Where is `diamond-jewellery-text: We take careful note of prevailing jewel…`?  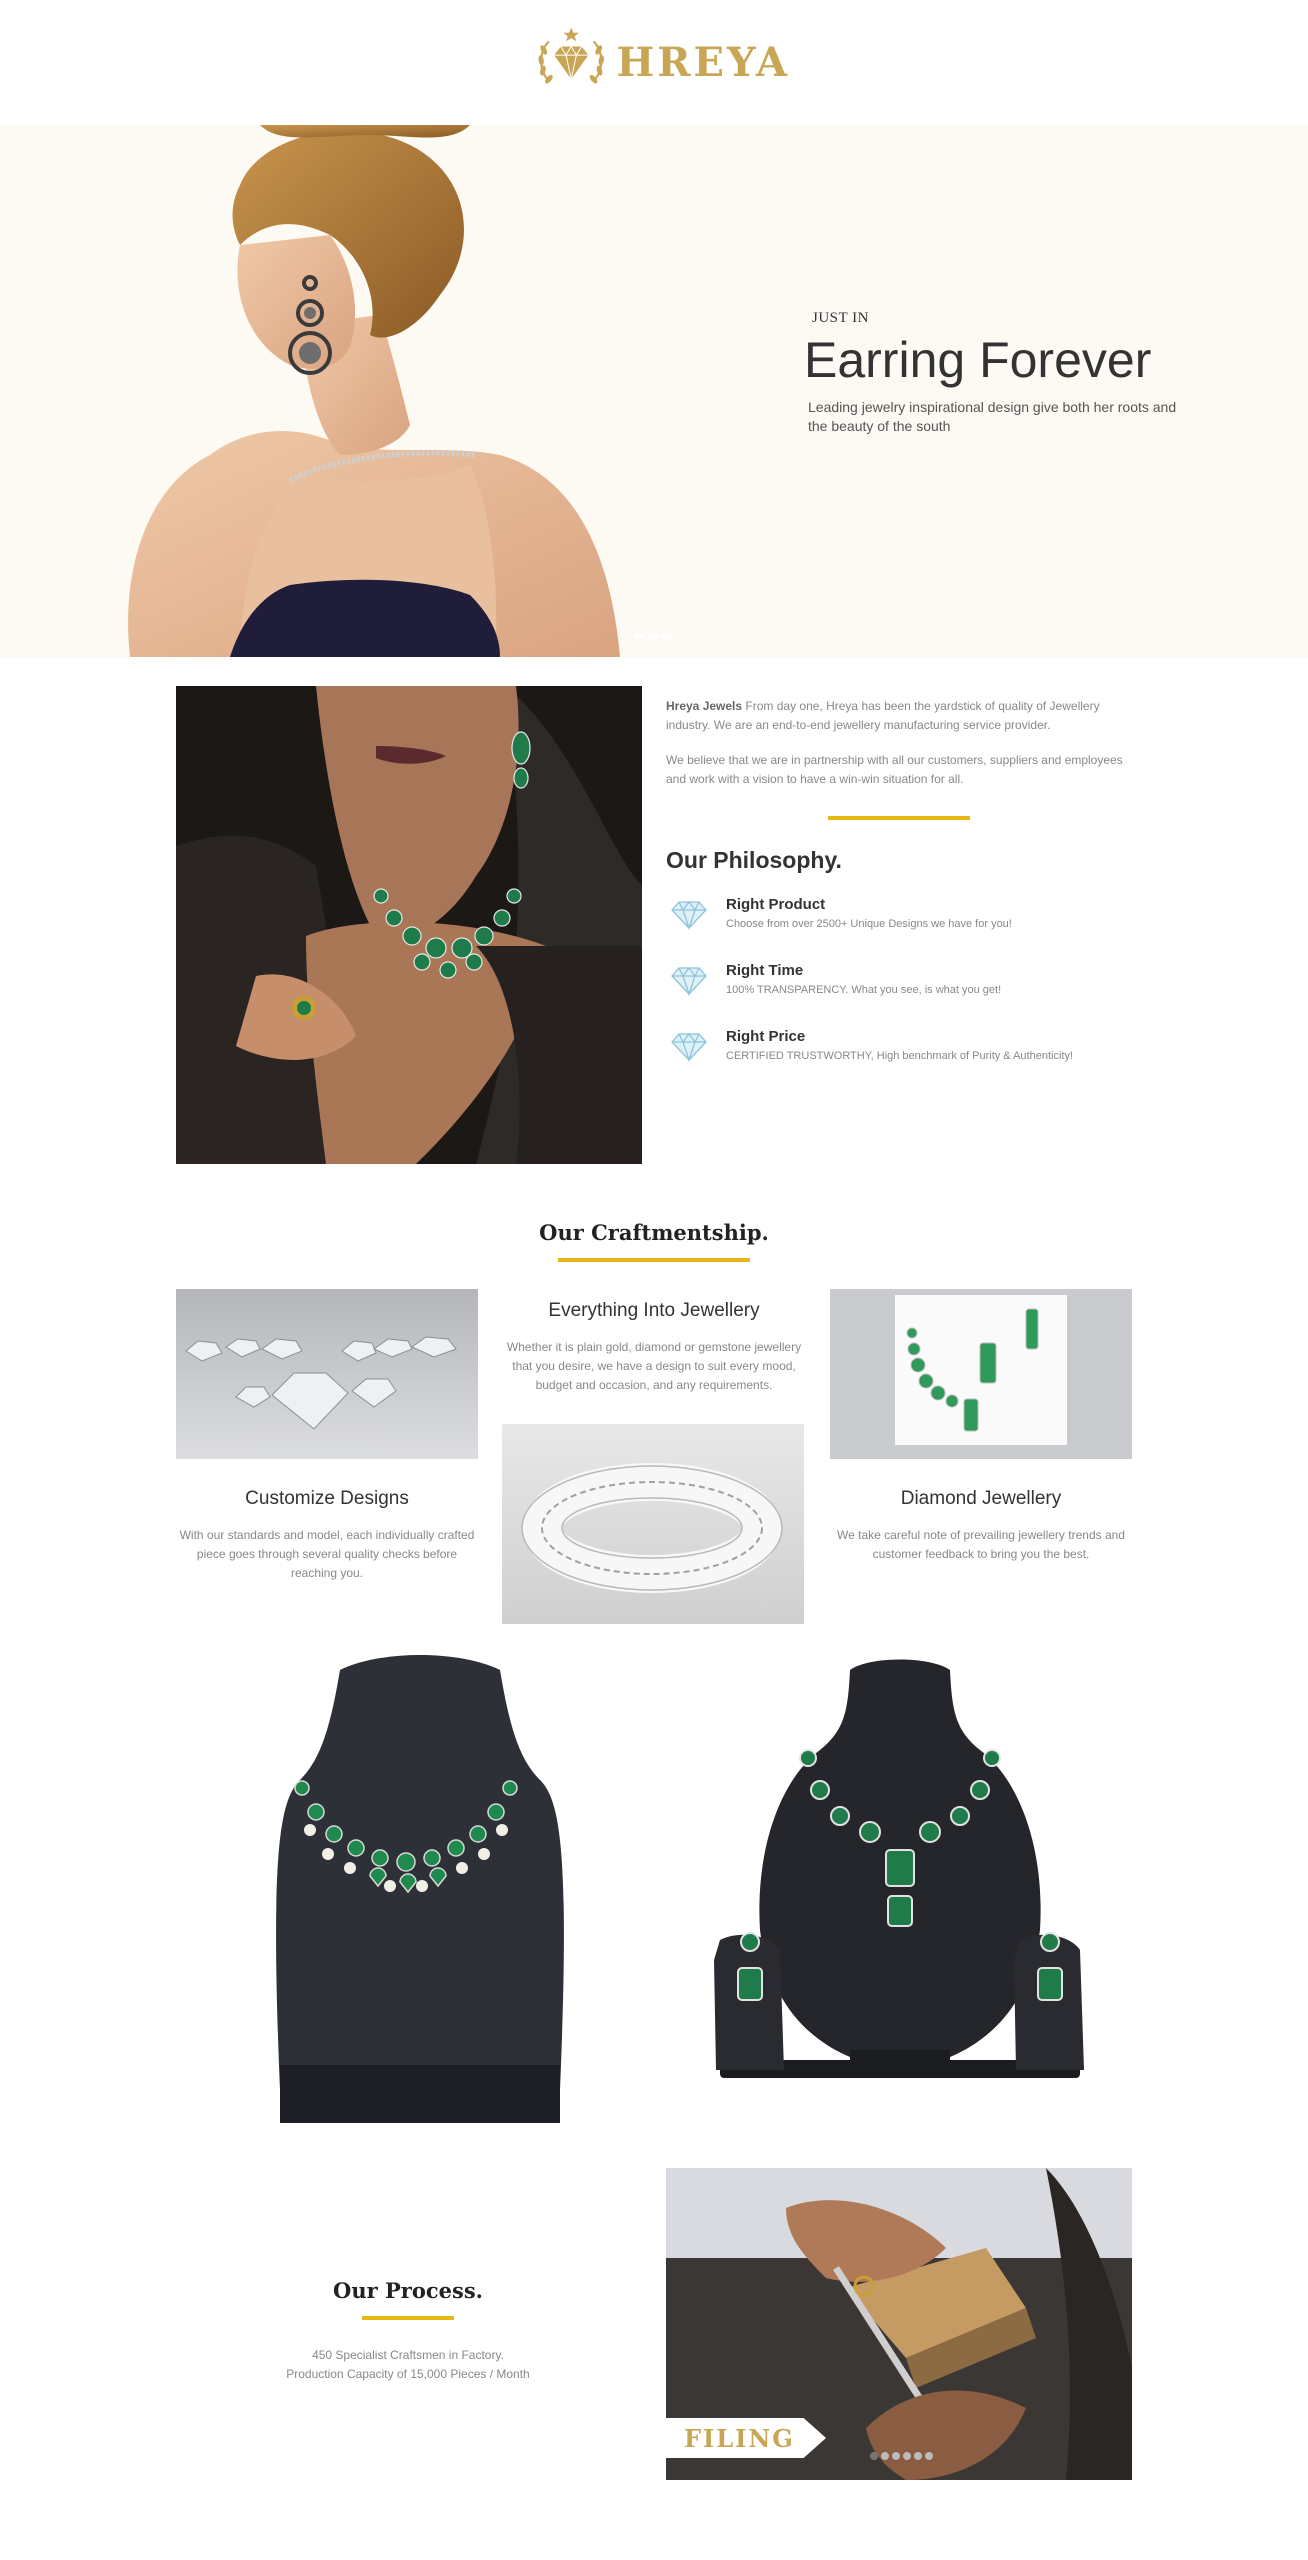 diamond-jewellery-text: We take careful note of prevailing jewel… is located at coordinates (981, 1544).